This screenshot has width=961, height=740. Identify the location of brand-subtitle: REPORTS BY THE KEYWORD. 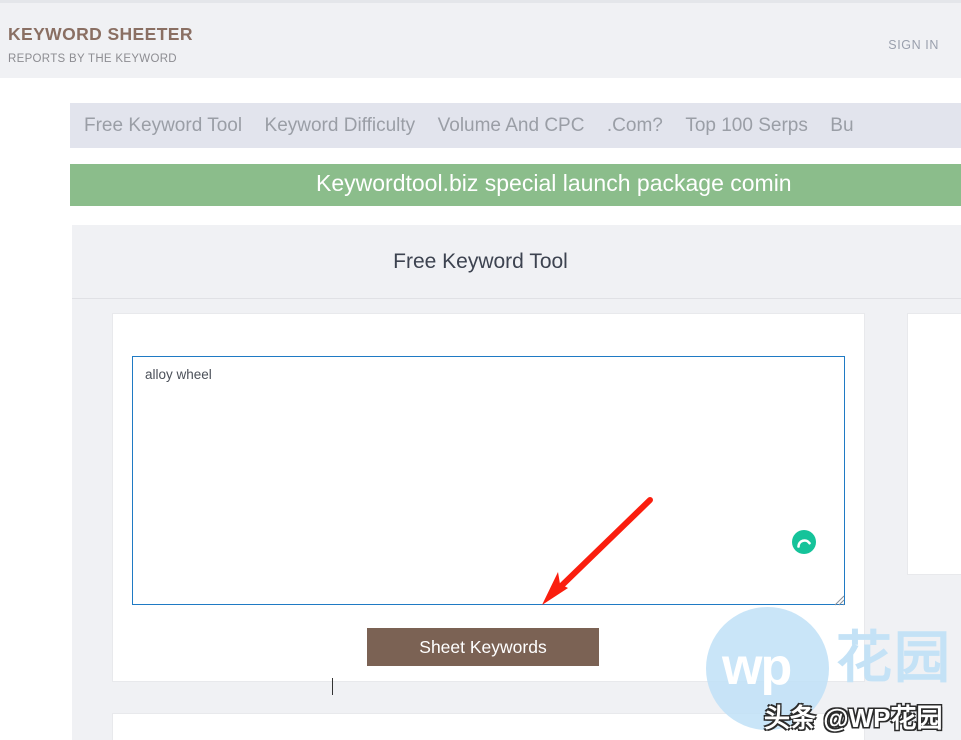
(92, 59).